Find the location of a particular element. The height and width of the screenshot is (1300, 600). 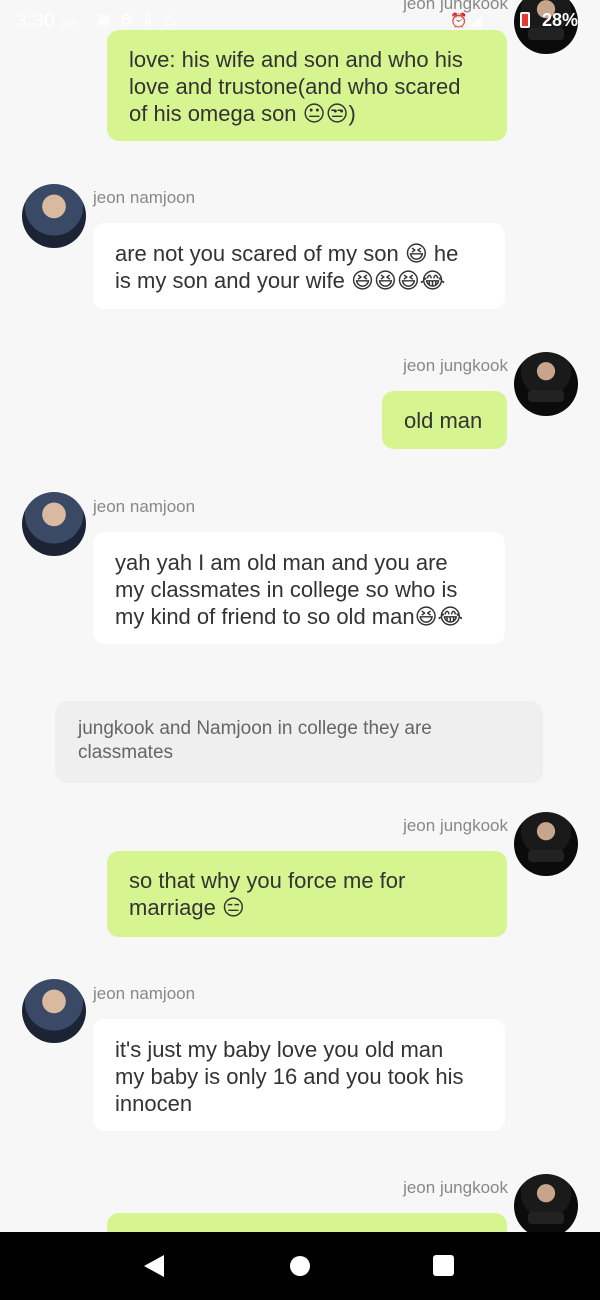

message-bubble-out: so that why you force me for marriage 😑 is located at coordinates (307, 894).